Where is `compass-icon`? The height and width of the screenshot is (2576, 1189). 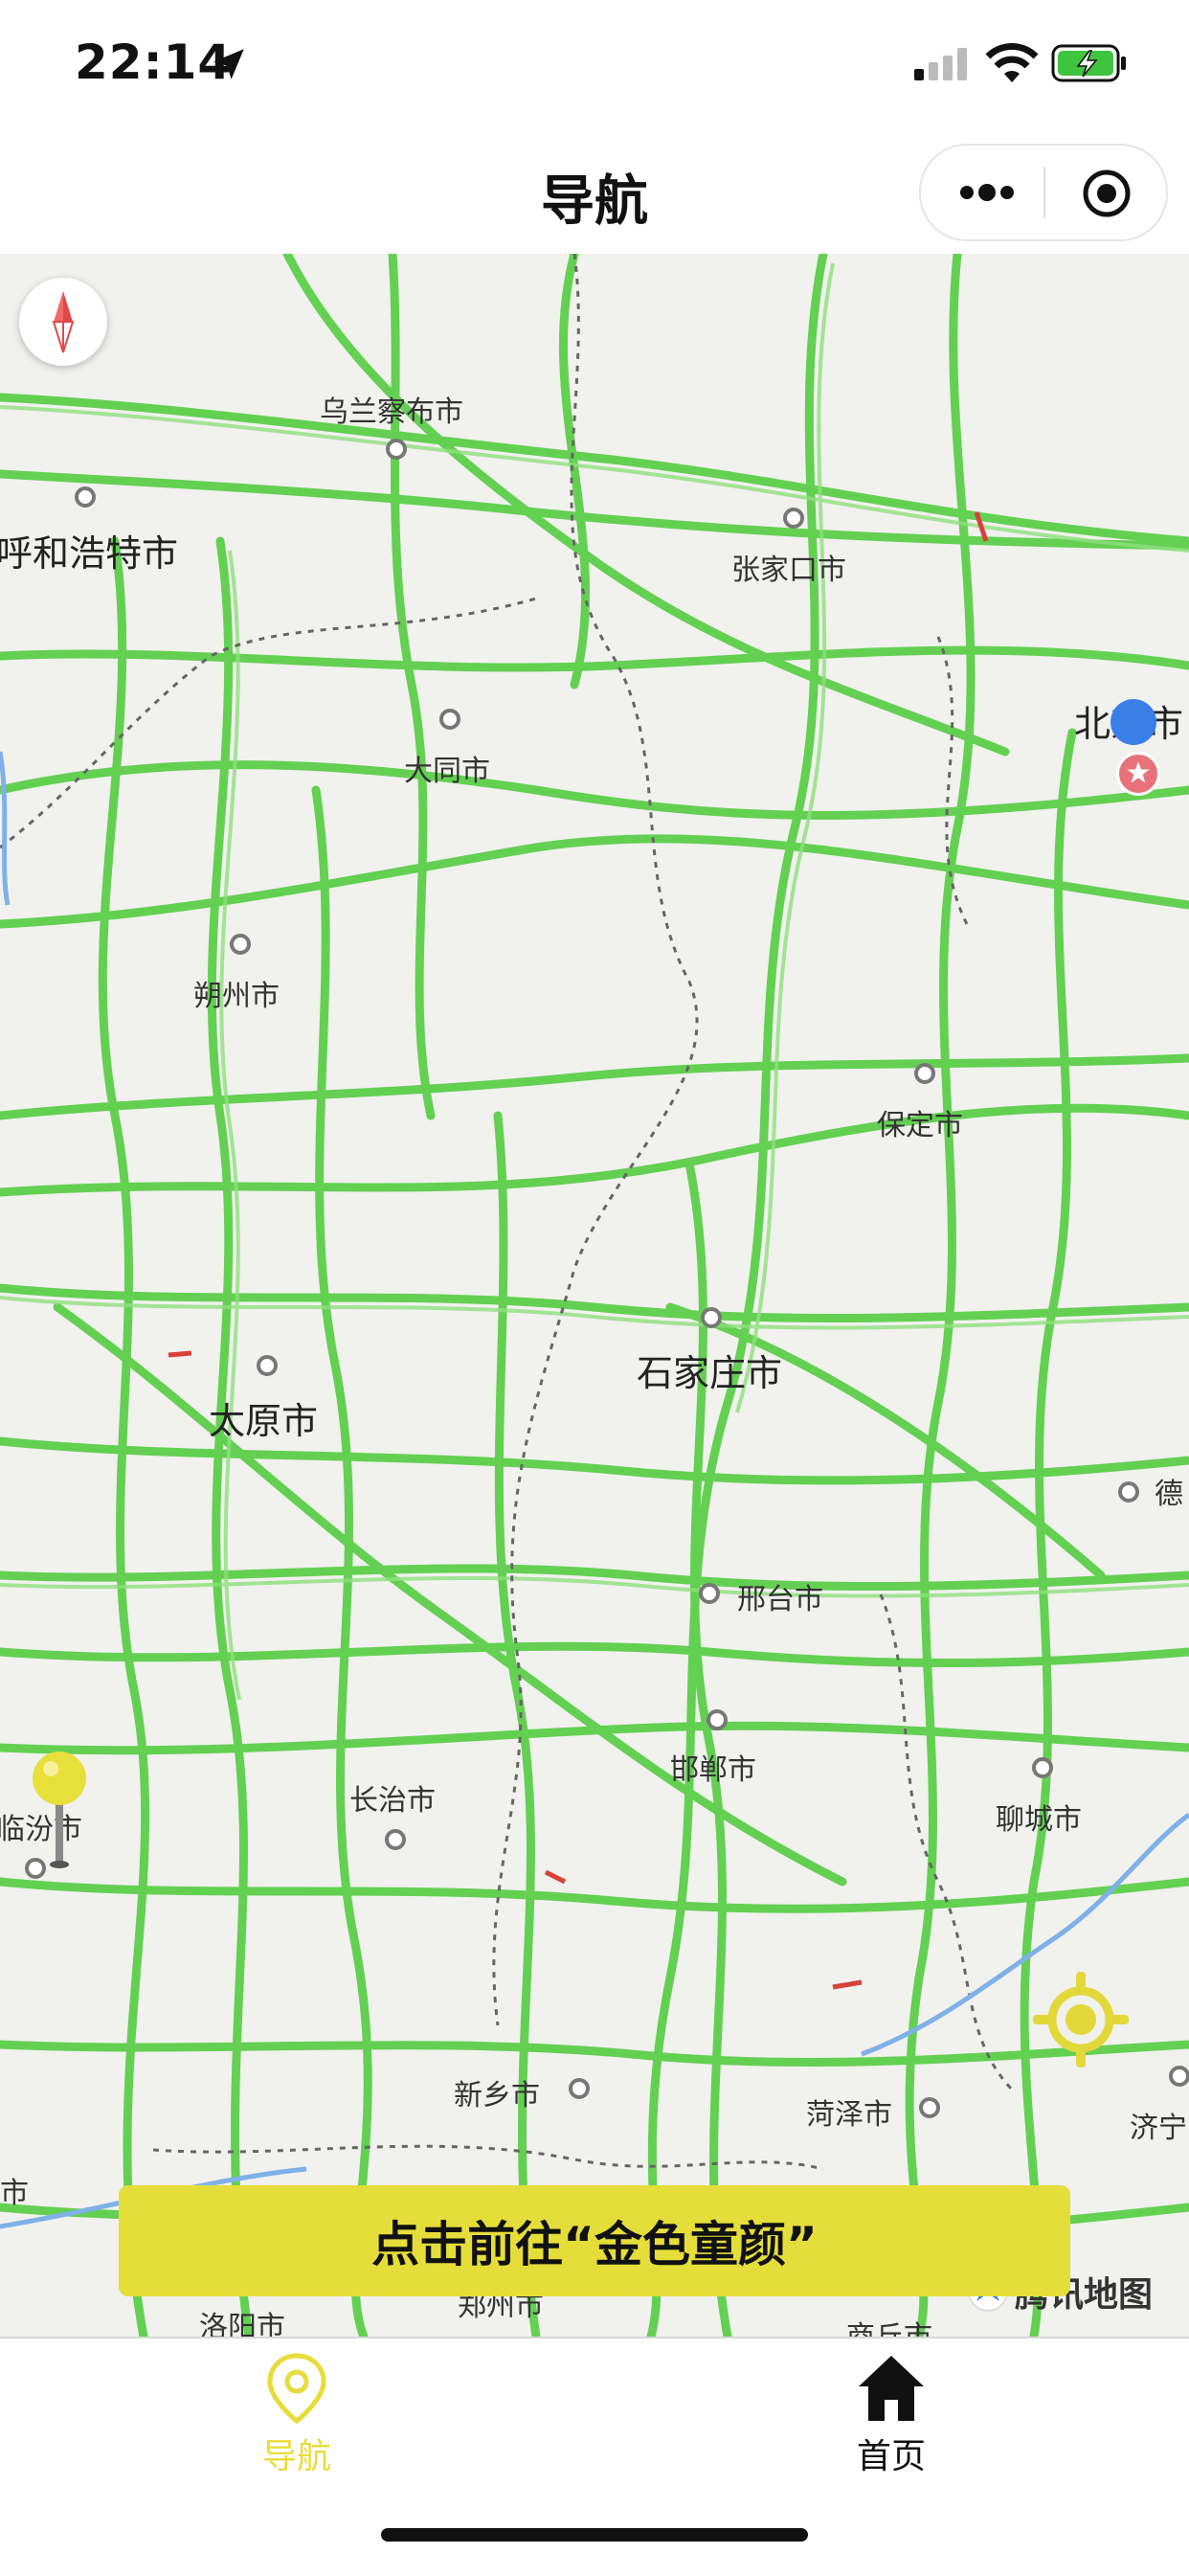
compass-icon is located at coordinates (63, 322).